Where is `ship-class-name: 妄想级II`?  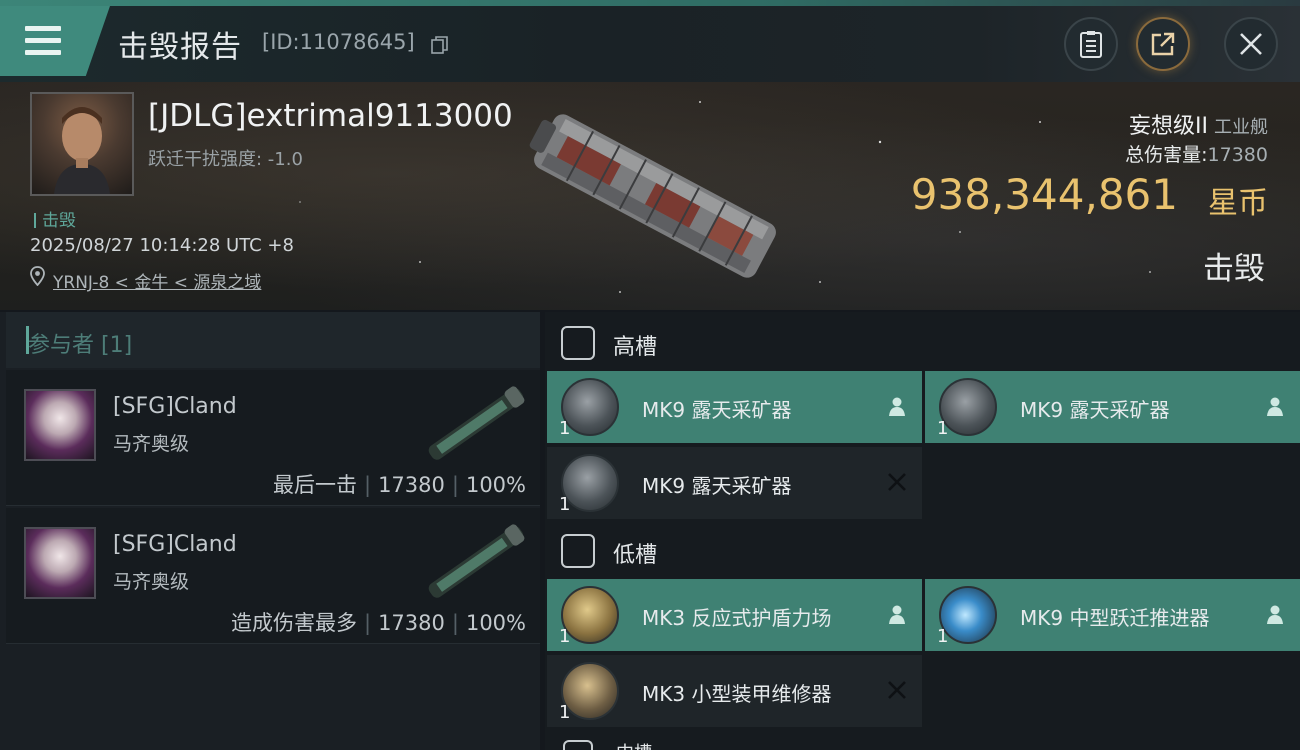 ship-class-name: 妄想级II is located at coordinates (1168, 126).